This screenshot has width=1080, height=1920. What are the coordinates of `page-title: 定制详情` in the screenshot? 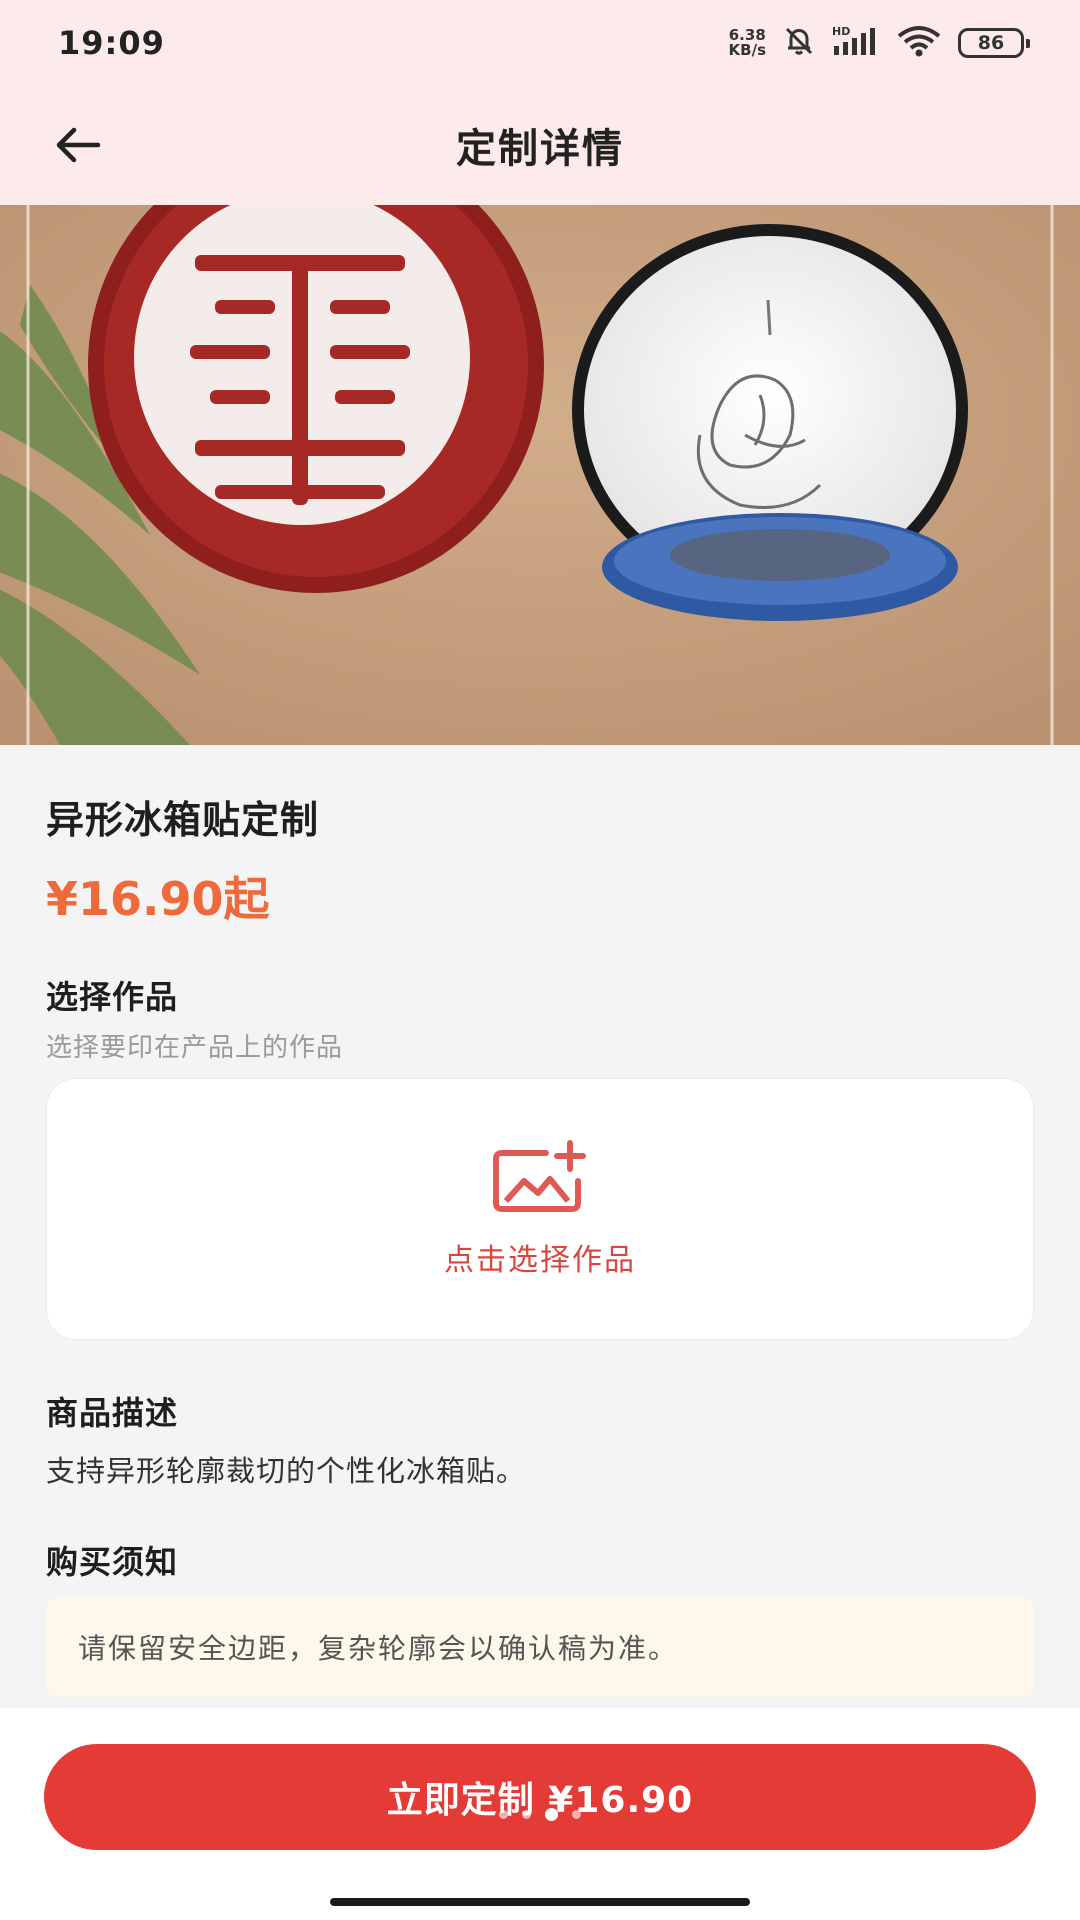 It's located at (540, 149).